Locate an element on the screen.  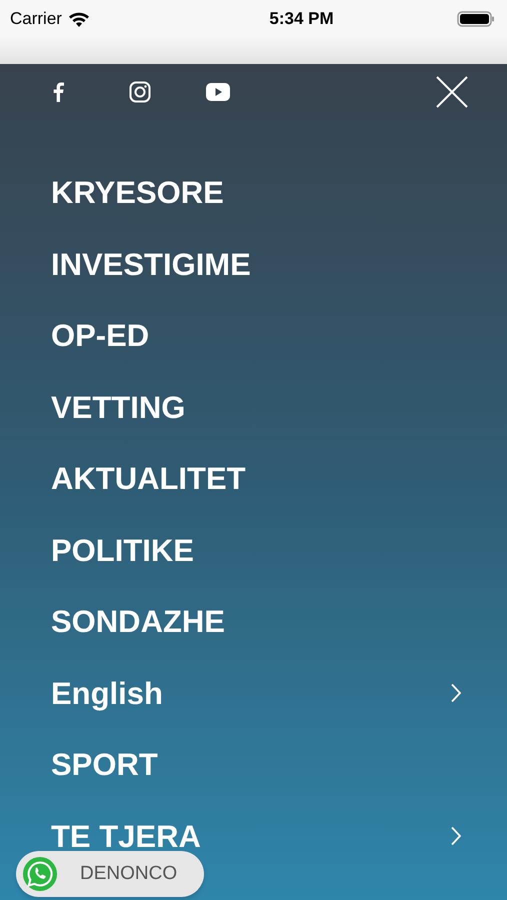
menu-item: OP-ED is located at coordinates (100, 336).